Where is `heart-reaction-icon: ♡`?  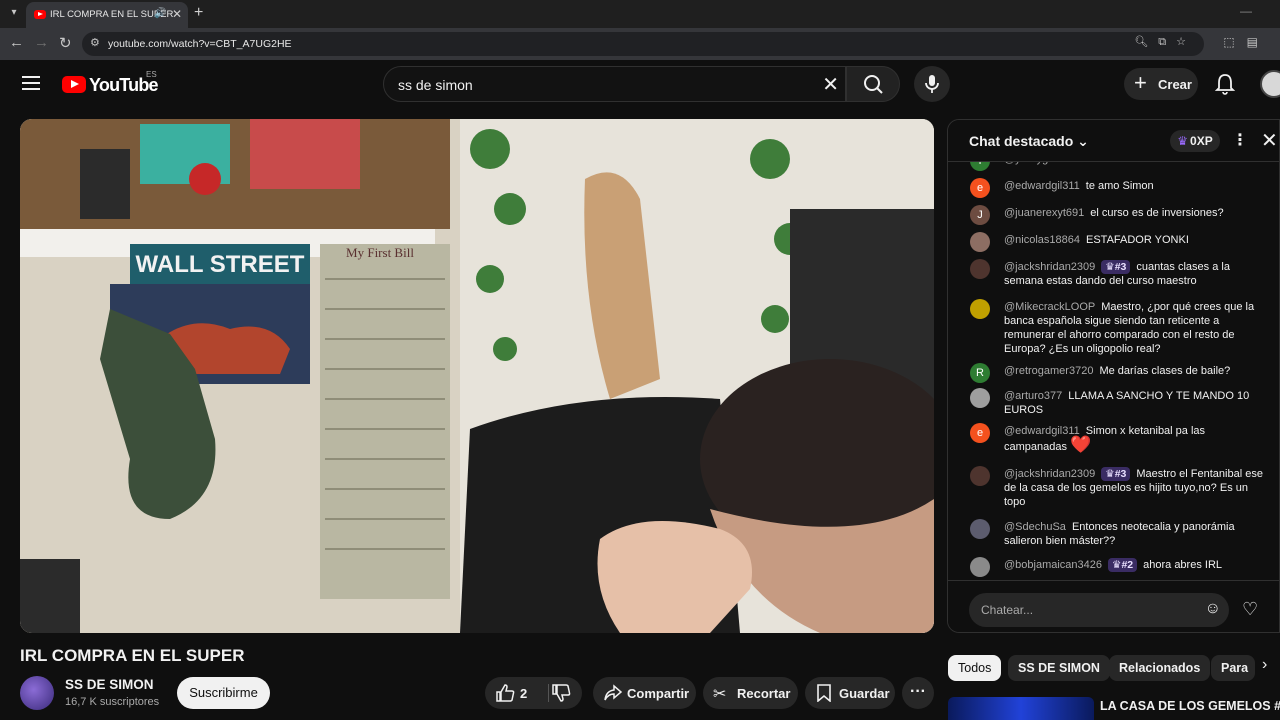
heart-reaction-icon: ♡ is located at coordinates (1254, 610).